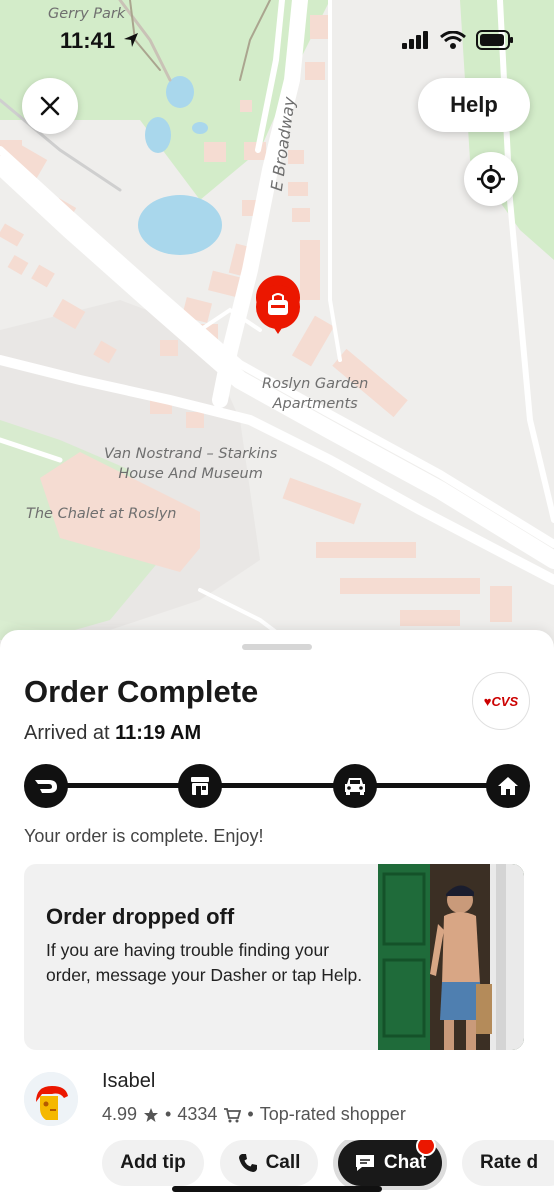 Image resolution: width=554 pixels, height=1200 pixels. What do you see at coordinates (364, 1163) in the screenshot?
I see `chat-icon` at bounding box center [364, 1163].